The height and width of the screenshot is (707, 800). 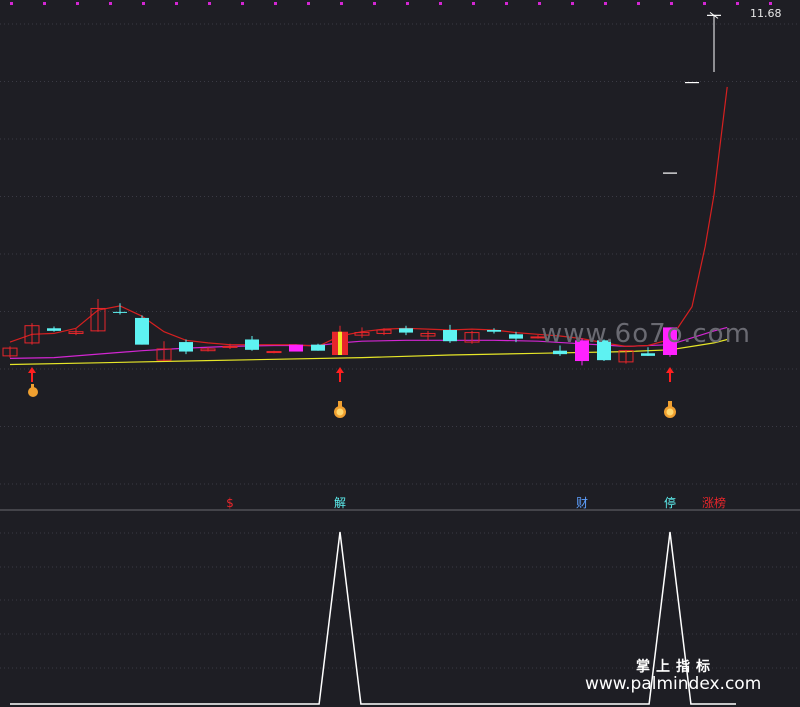 I want to click on watermark-brand: 掌上指标, so click(x=676, y=666).